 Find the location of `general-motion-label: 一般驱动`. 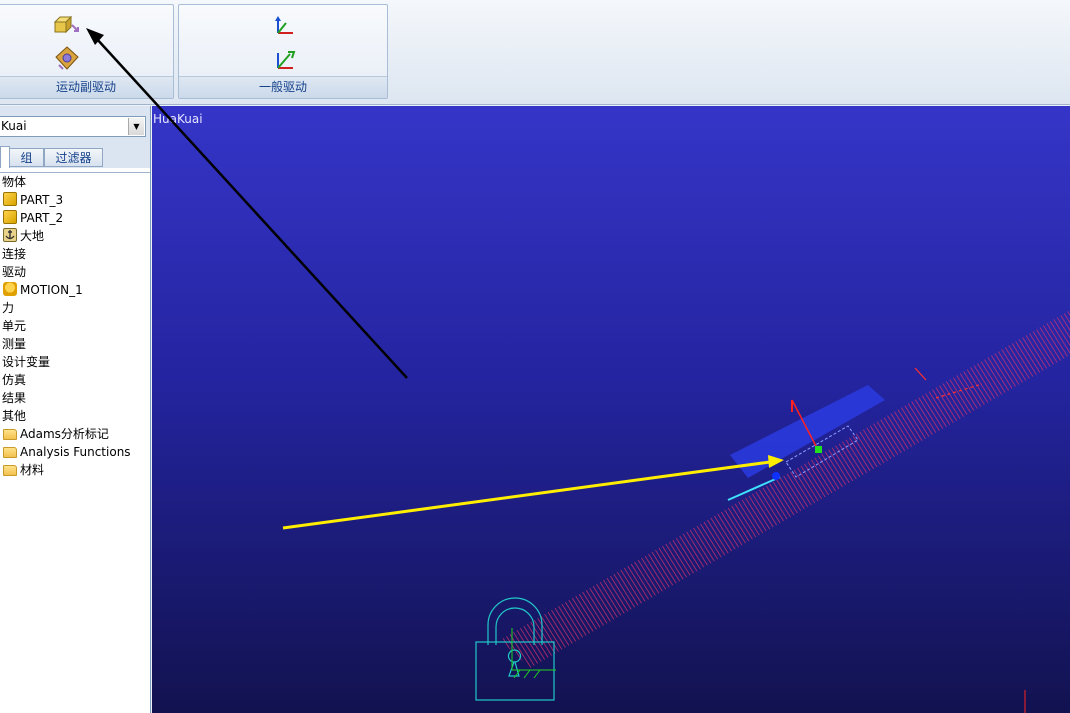

general-motion-label: 一般驱动 is located at coordinates (283, 87).